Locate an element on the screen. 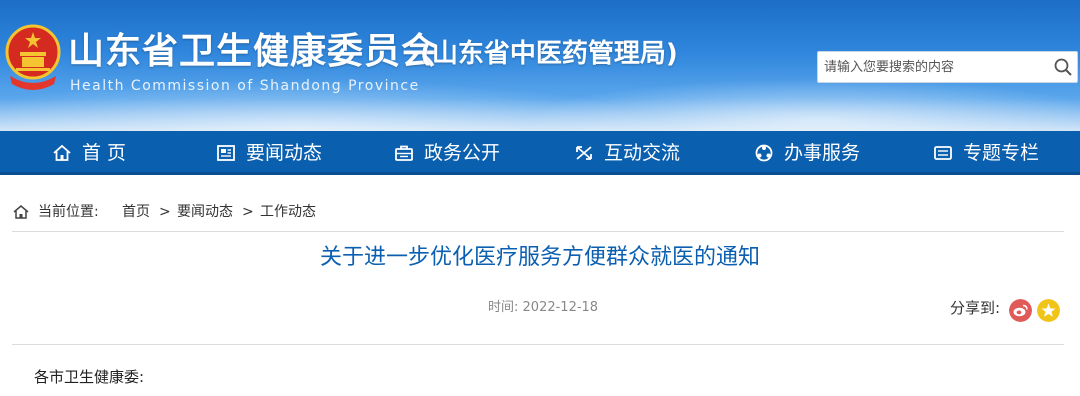  nav-label: 要闻动态 is located at coordinates (284, 153).